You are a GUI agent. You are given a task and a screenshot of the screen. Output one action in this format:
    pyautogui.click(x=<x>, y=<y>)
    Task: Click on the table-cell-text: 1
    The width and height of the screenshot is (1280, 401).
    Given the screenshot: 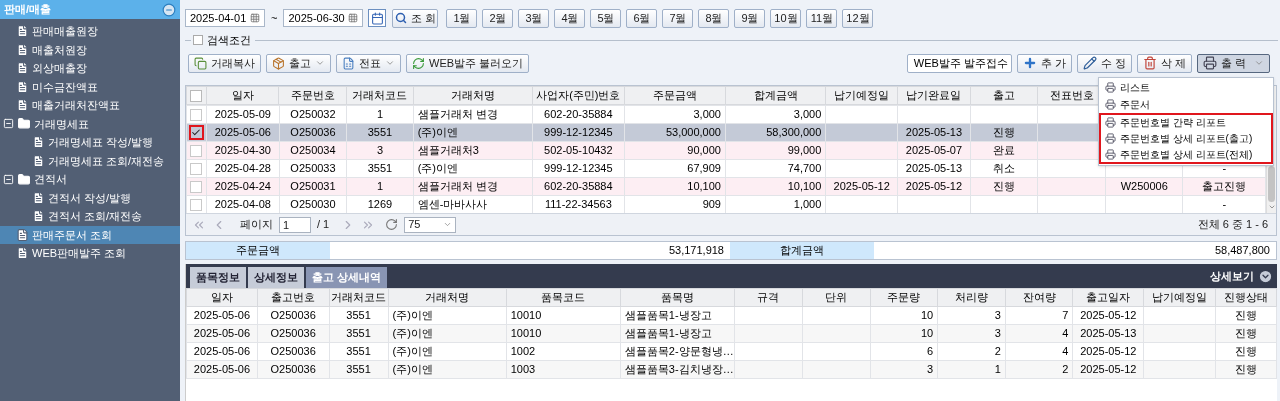 What is the action you would take?
    pyautogui.click(x=379, y=114)
    